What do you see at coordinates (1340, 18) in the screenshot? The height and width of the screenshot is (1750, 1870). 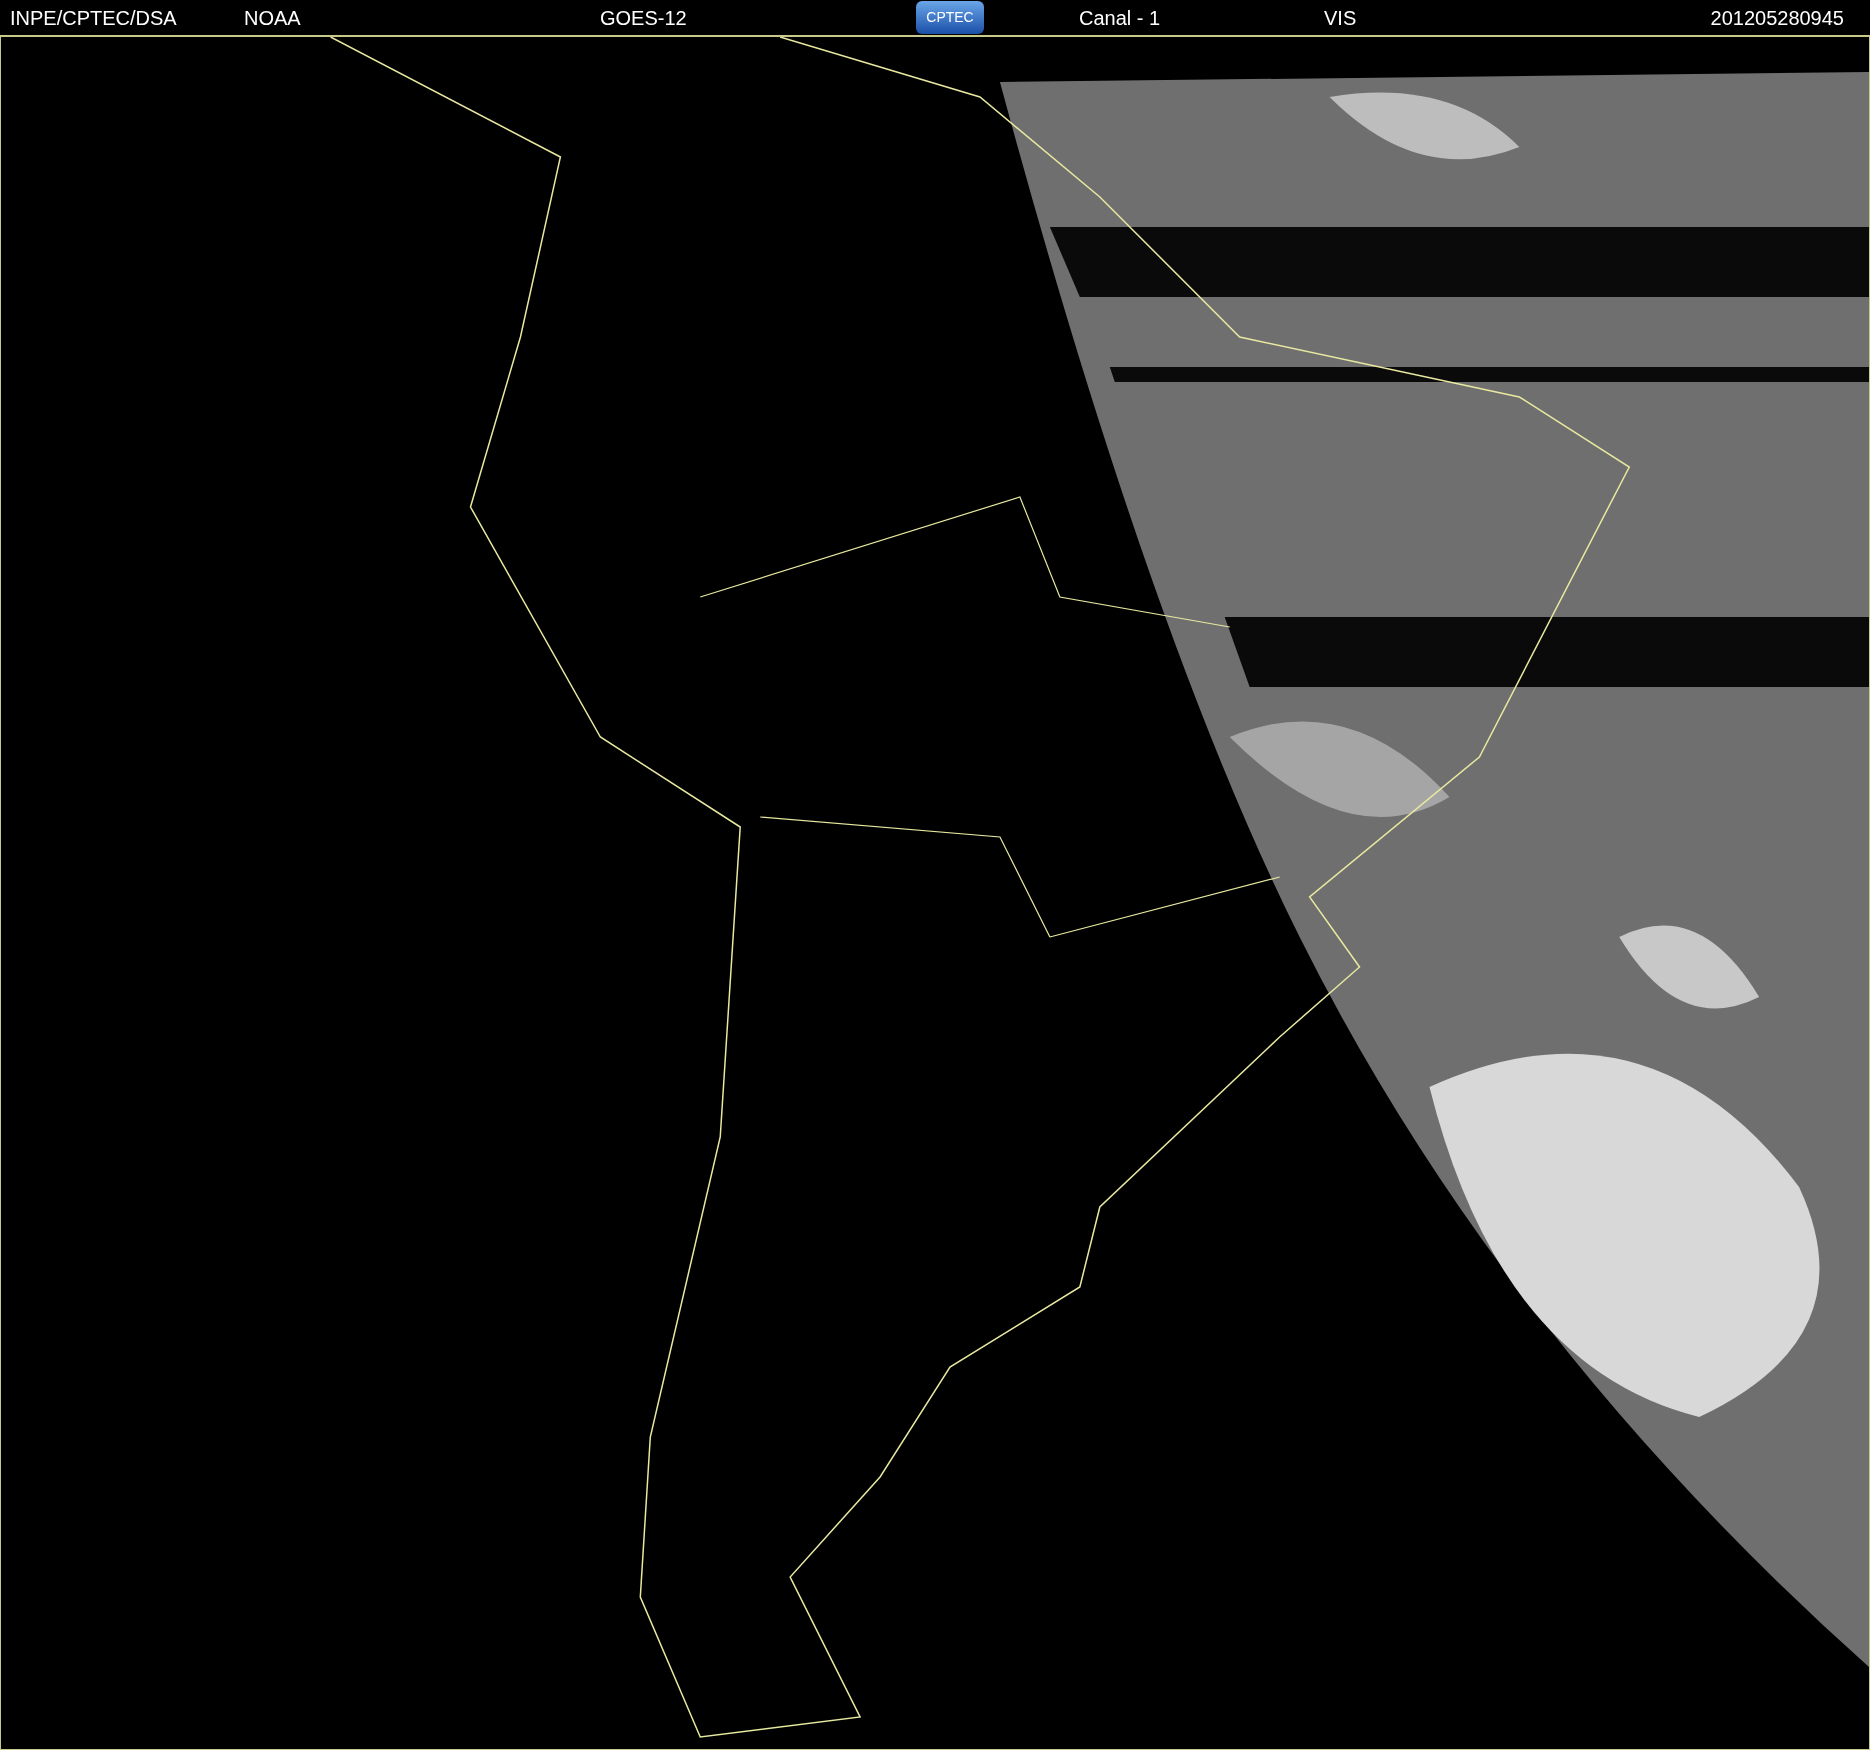 I see `header-text: VIS` at bounding box center [1340, 18].